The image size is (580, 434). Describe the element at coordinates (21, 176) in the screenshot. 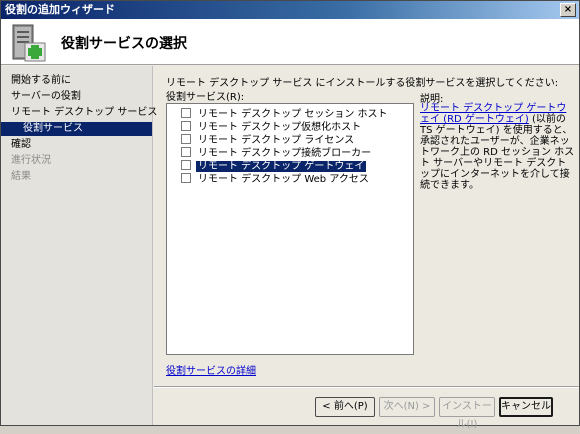

I see `nav-step-results: 結果` at that location.